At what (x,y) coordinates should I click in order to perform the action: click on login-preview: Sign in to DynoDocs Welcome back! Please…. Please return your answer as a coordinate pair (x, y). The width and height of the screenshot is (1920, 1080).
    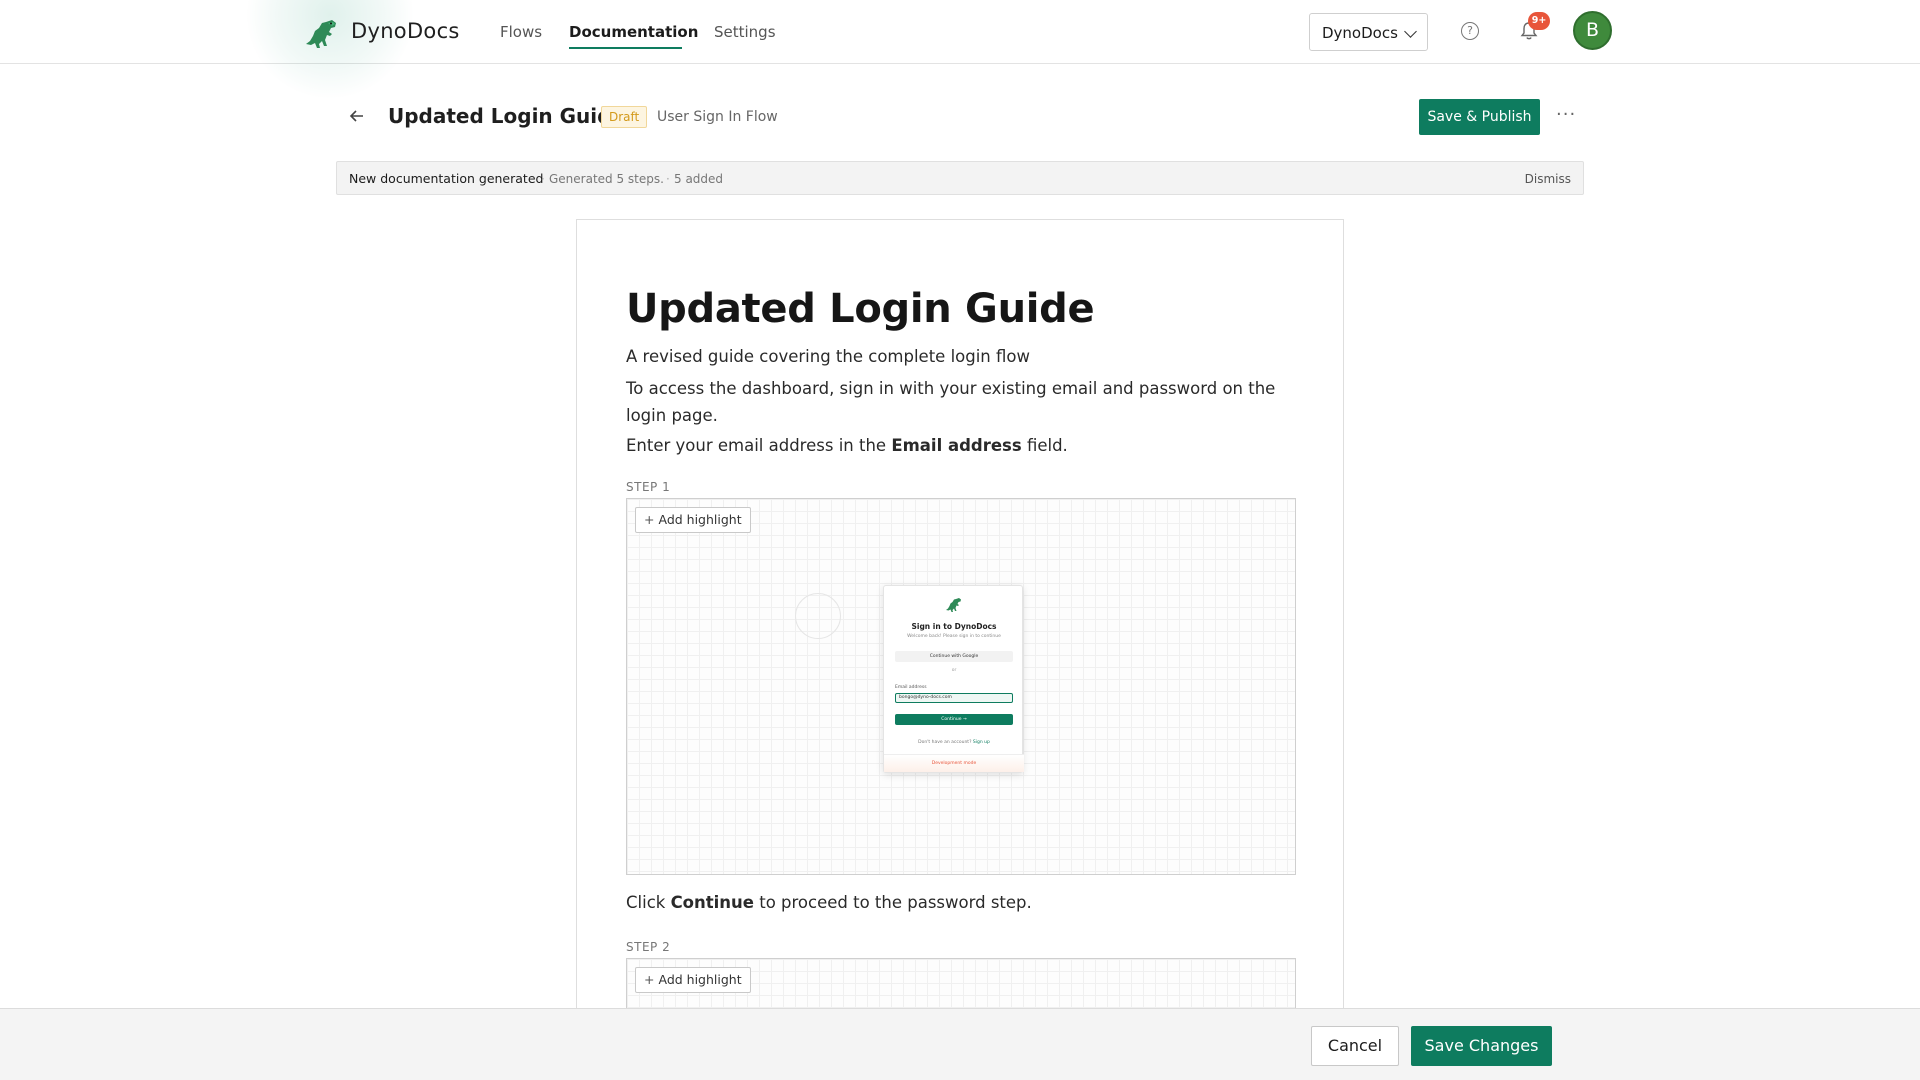
    Looking at the image, I should click on (953, 679).